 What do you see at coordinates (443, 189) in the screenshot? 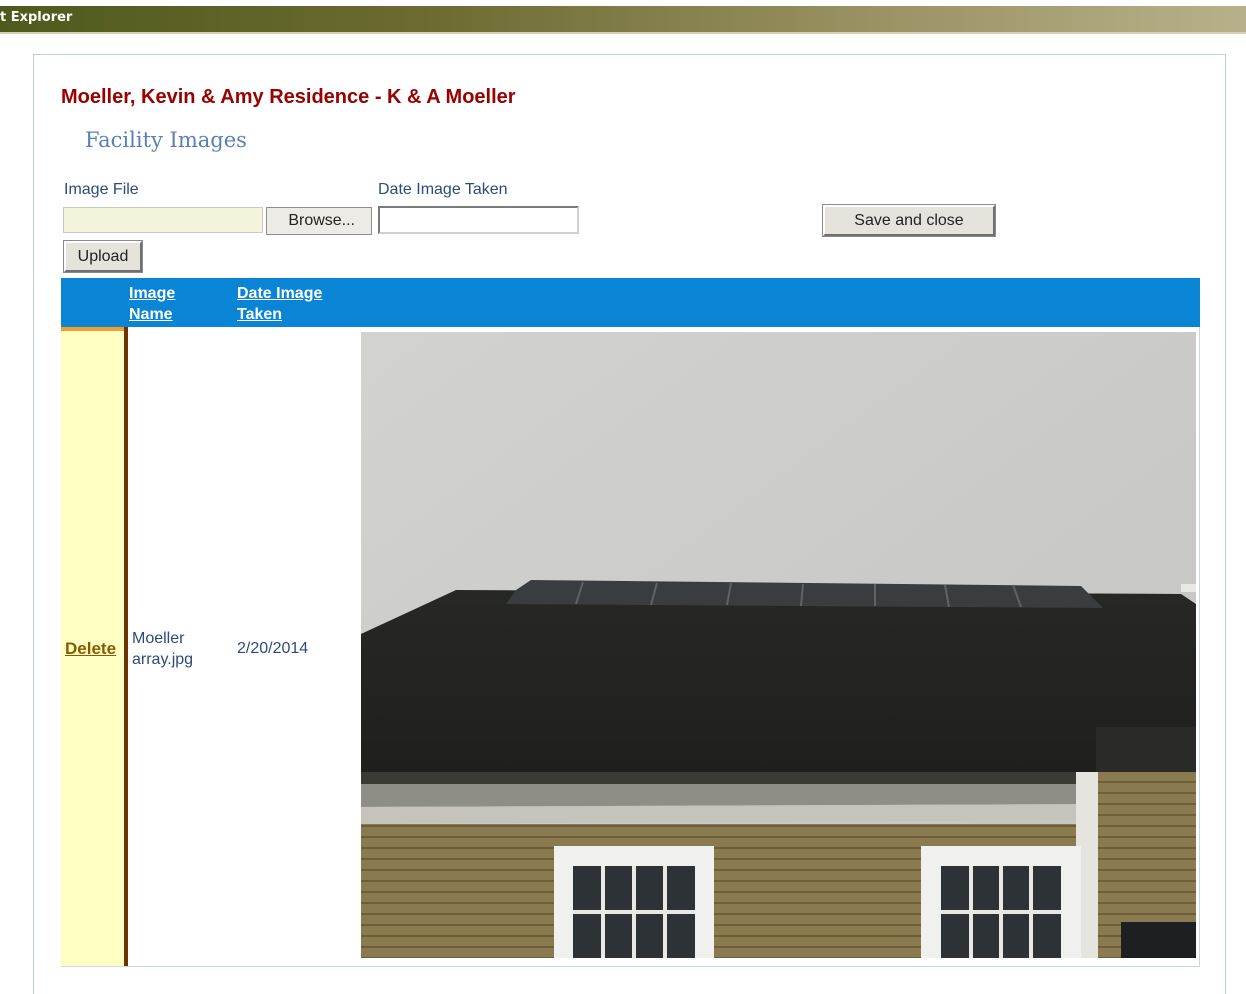
I see `date-image-taken-label: Date Image Taken` at bounding box center [443, 189].